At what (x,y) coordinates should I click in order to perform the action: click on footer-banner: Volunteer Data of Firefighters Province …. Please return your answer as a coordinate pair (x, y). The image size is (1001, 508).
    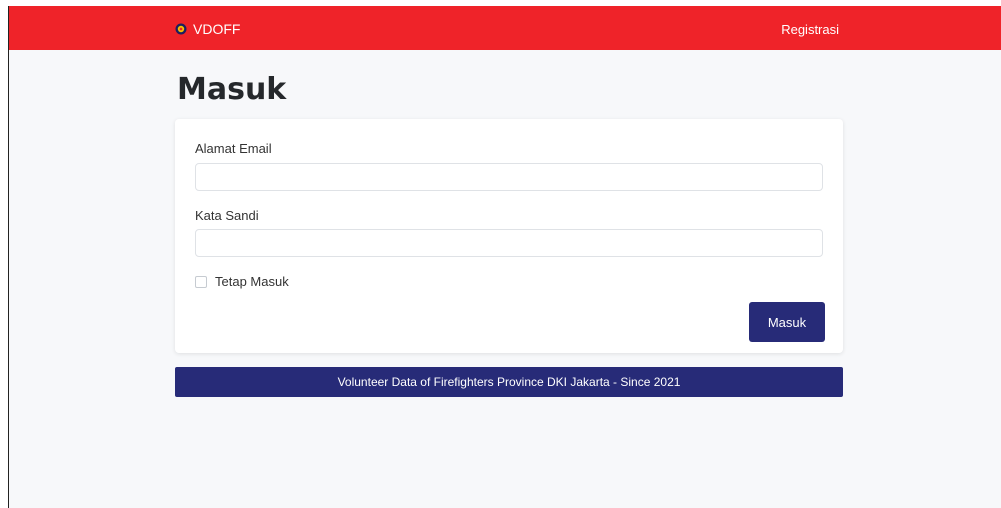
    Looking at the image, I should click on (509, 382).